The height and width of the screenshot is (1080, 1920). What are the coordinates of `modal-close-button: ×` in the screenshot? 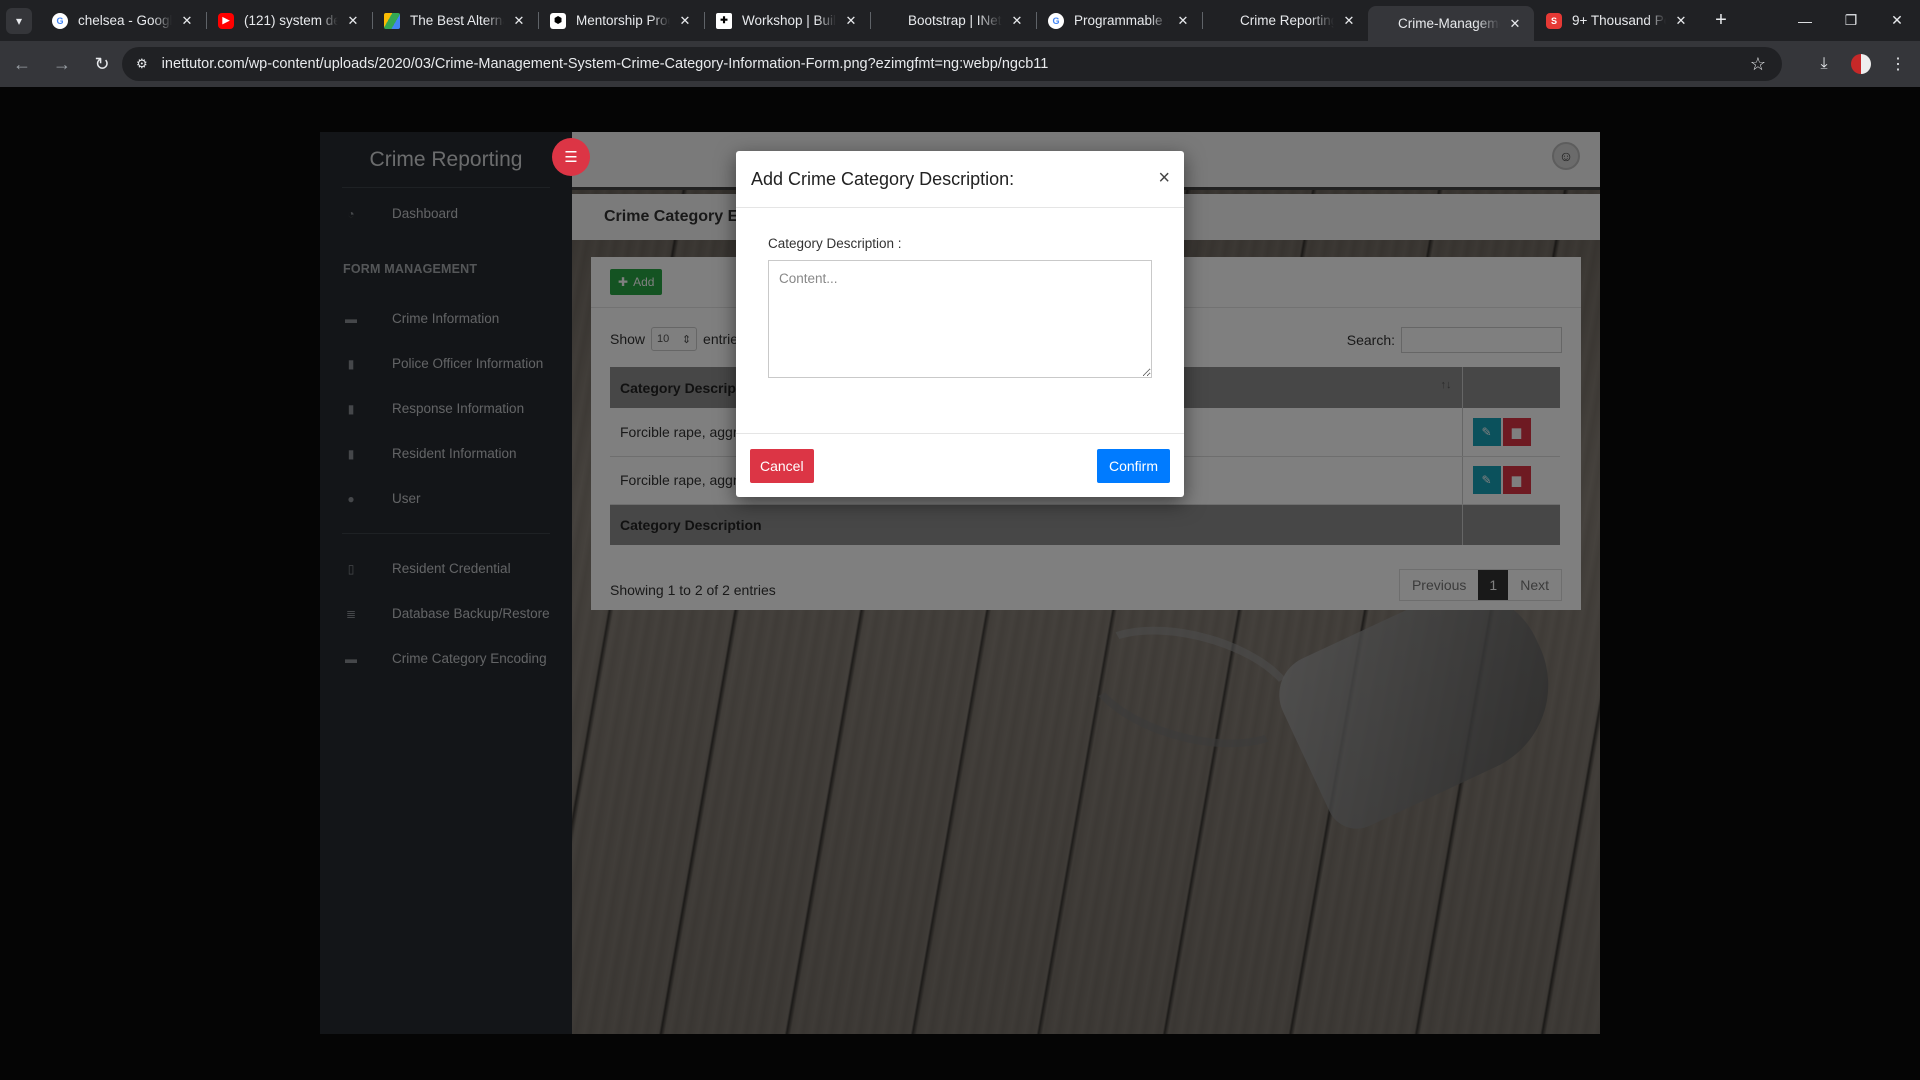 It's located at (1164, 178).